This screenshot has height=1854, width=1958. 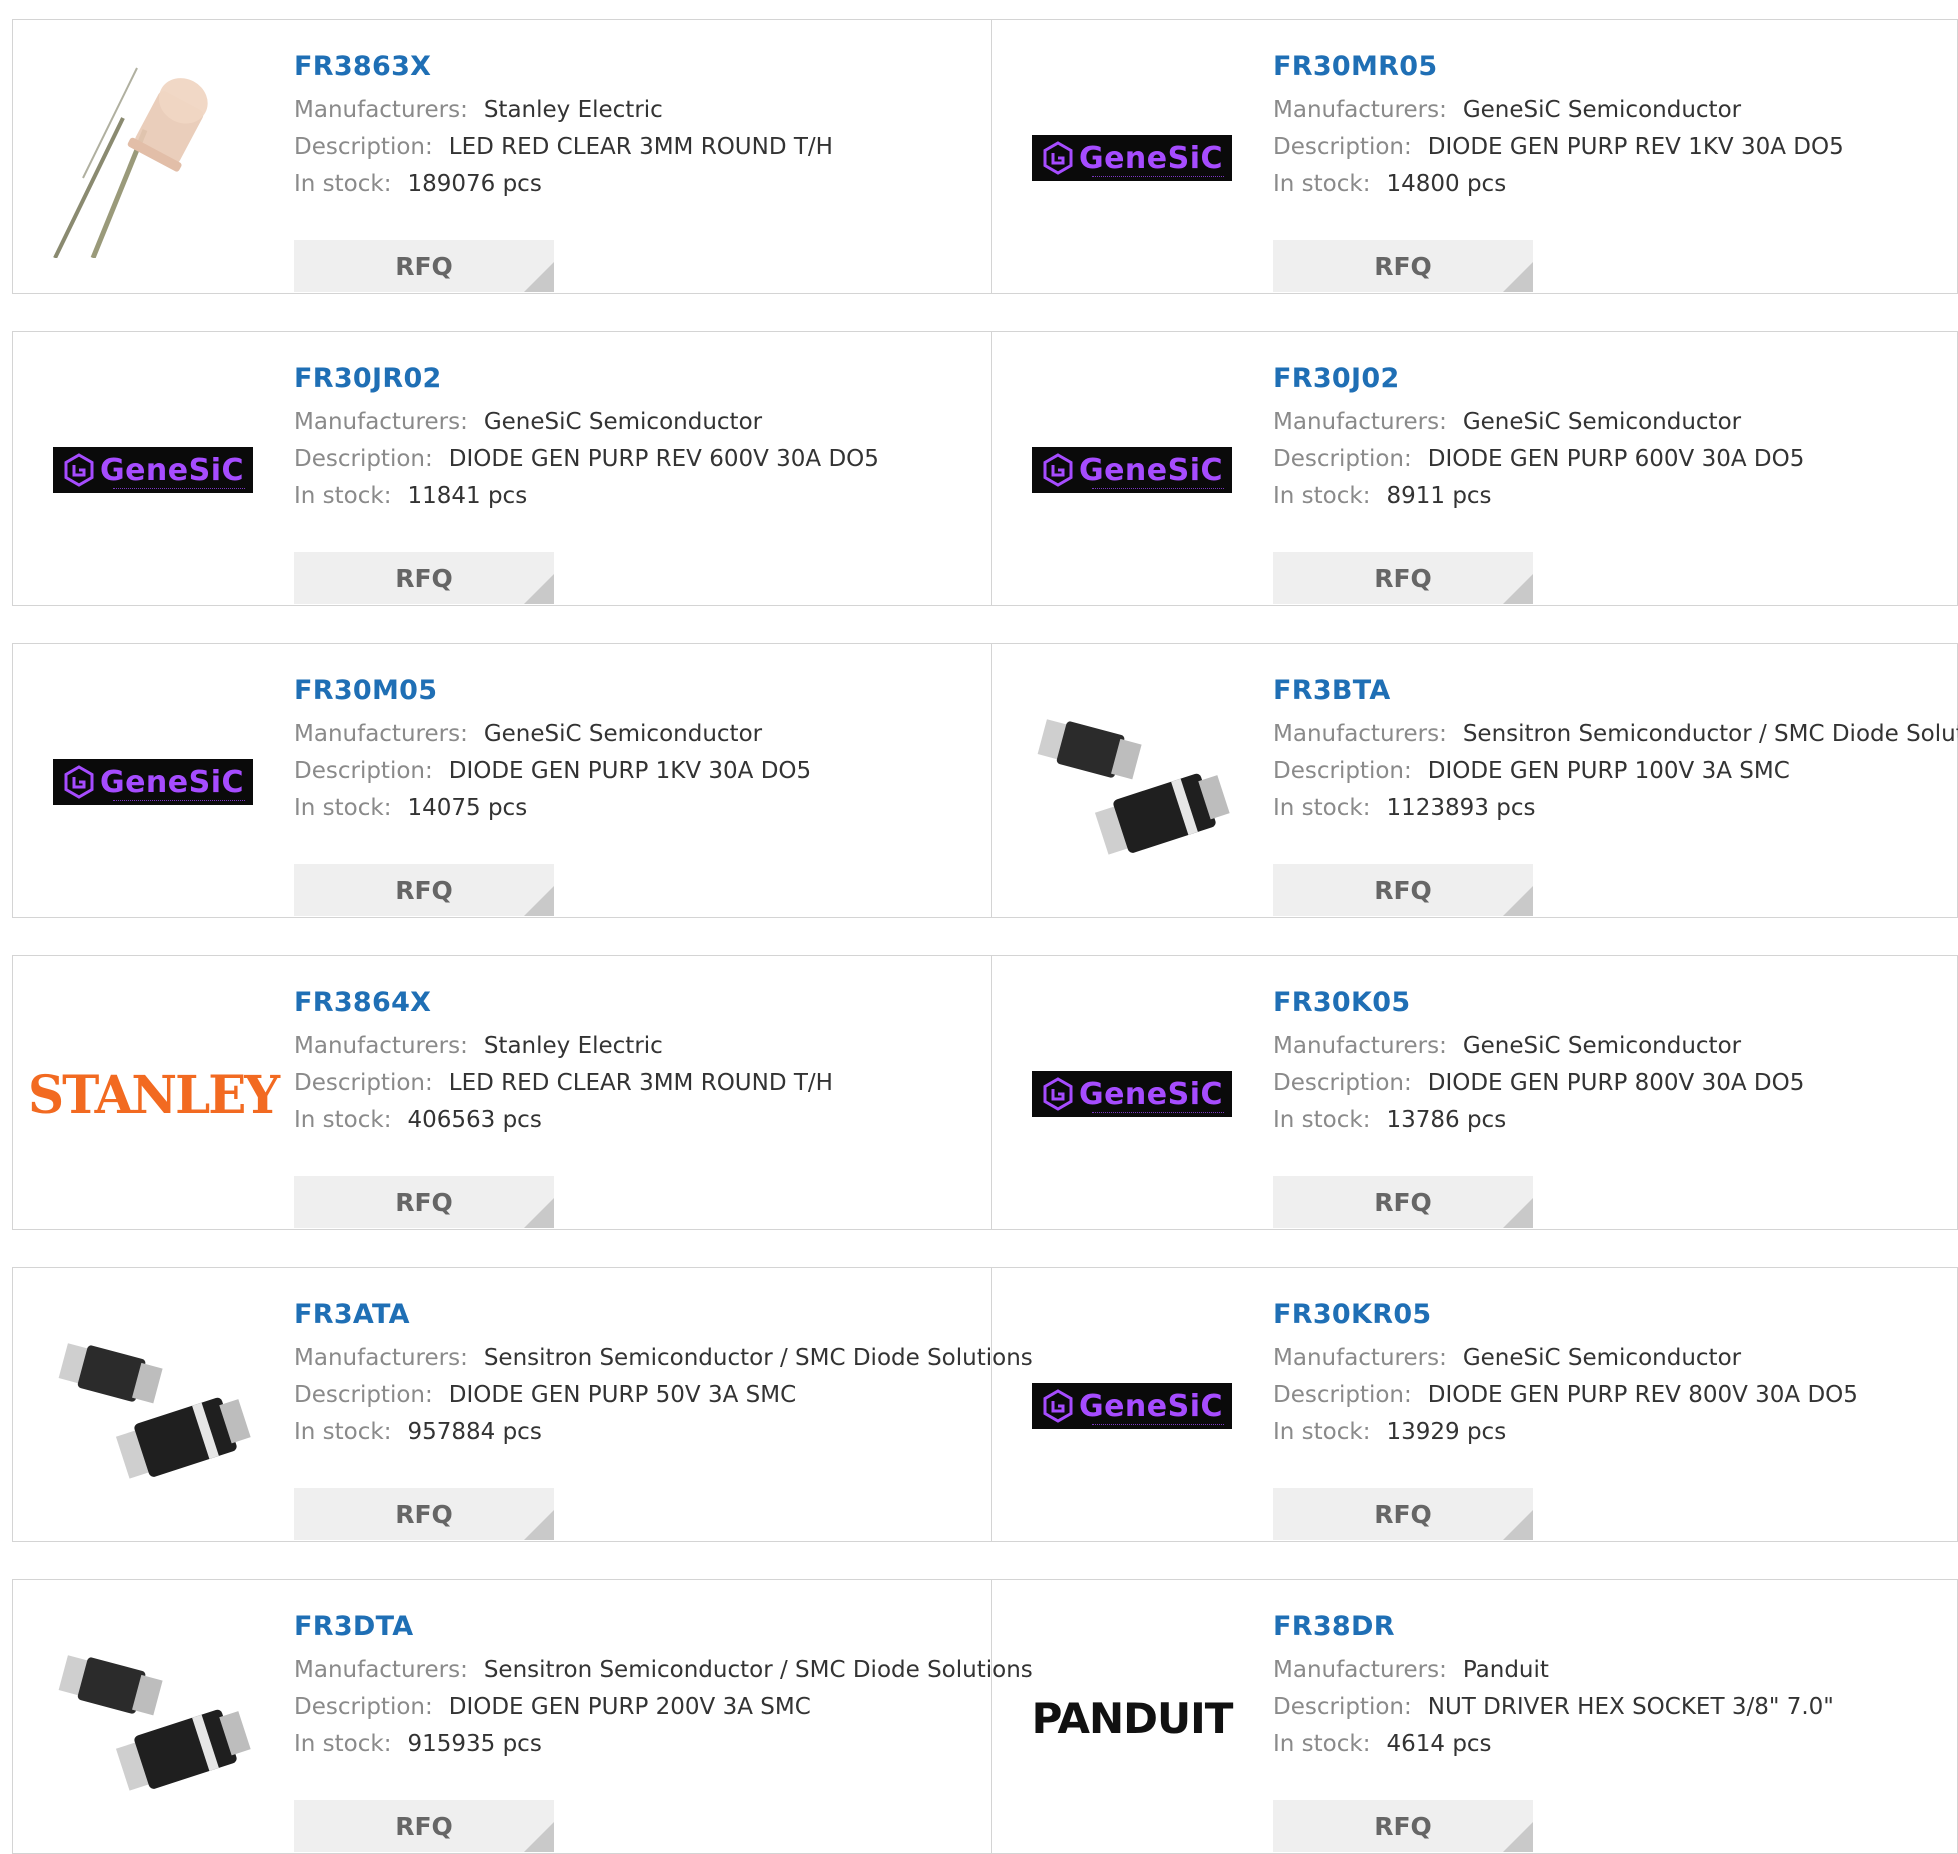 I want to click on stock-value: 4614 pcs, so click(x=1439, y=1744).